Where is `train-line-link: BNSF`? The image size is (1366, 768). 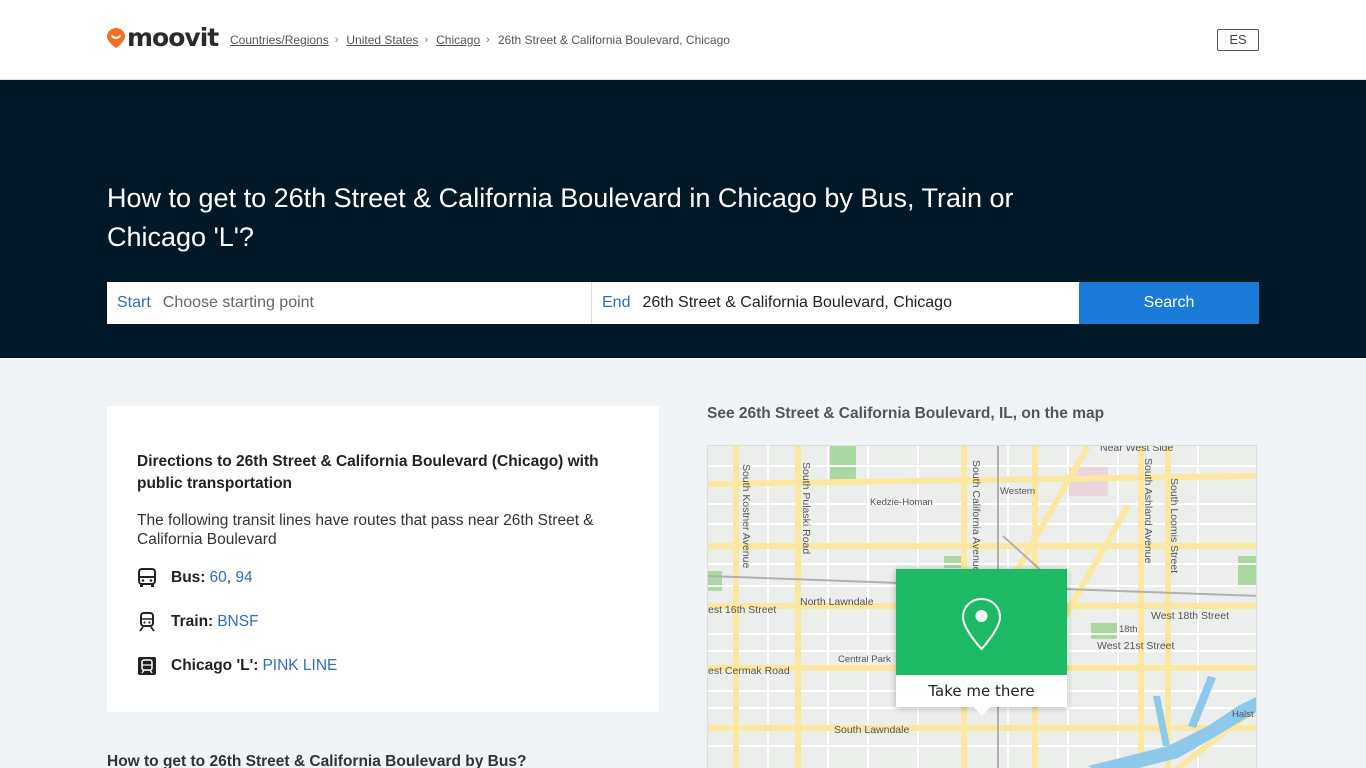
train-line-link: BNSF is located at coordinates (237, 622).